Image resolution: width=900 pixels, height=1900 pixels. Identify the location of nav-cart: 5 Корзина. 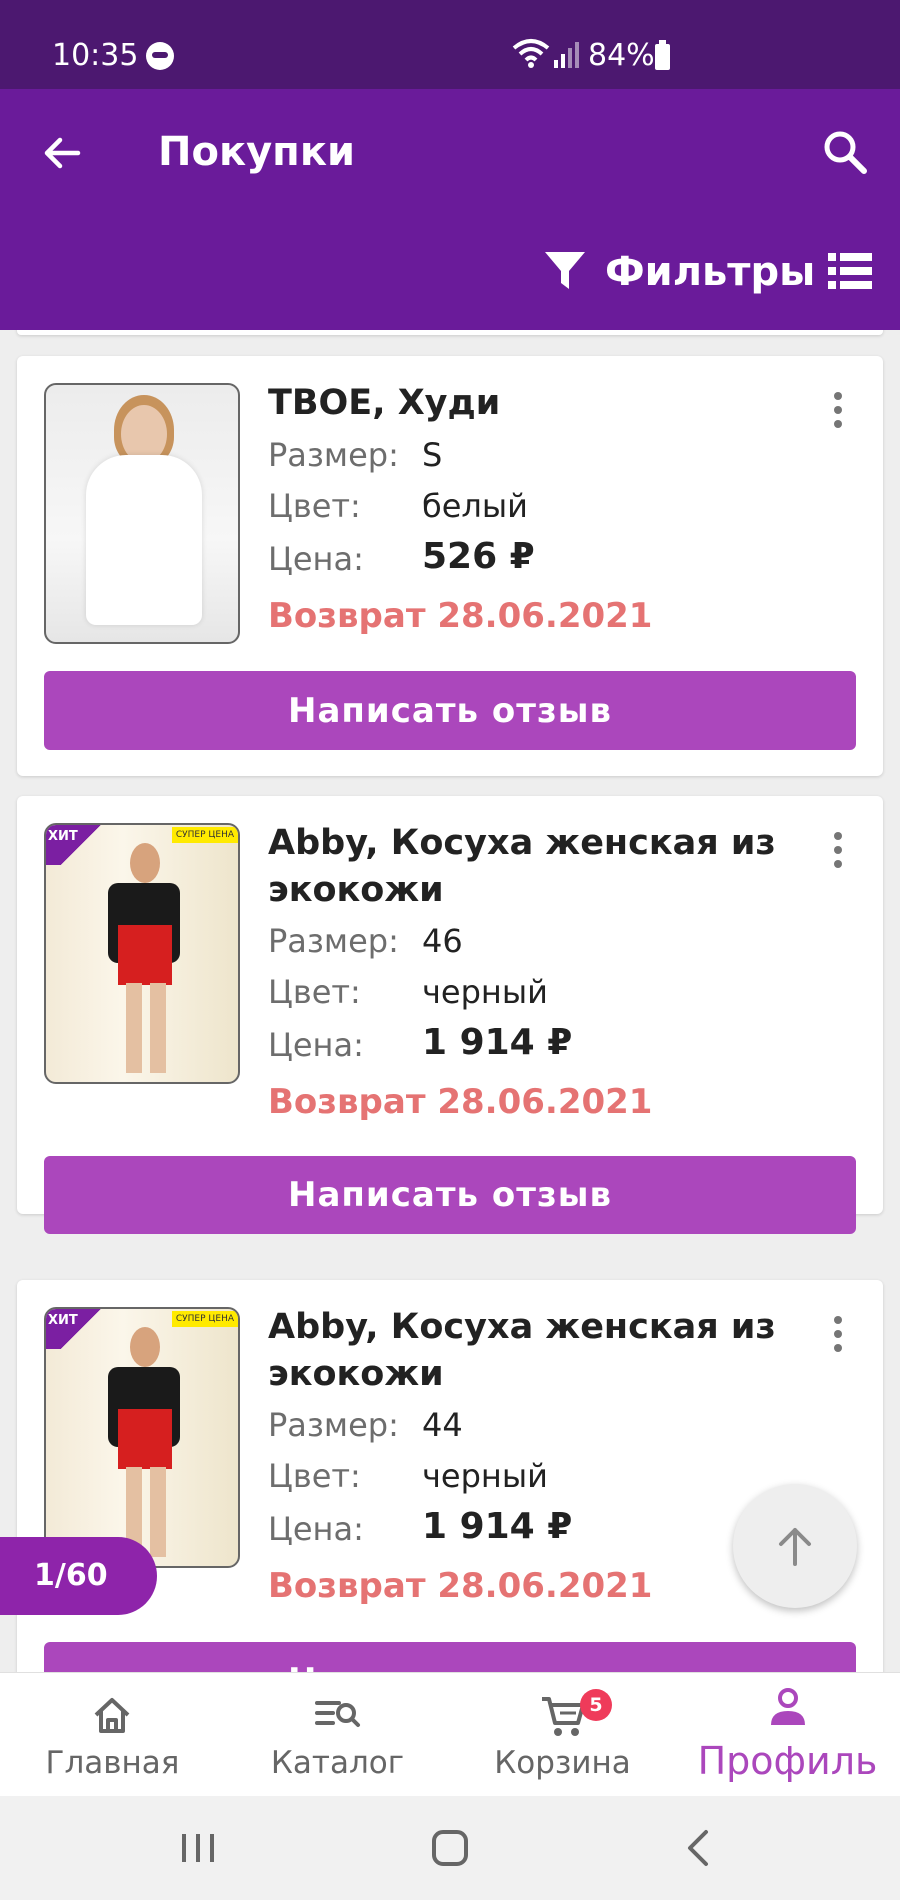
(562, 1735).